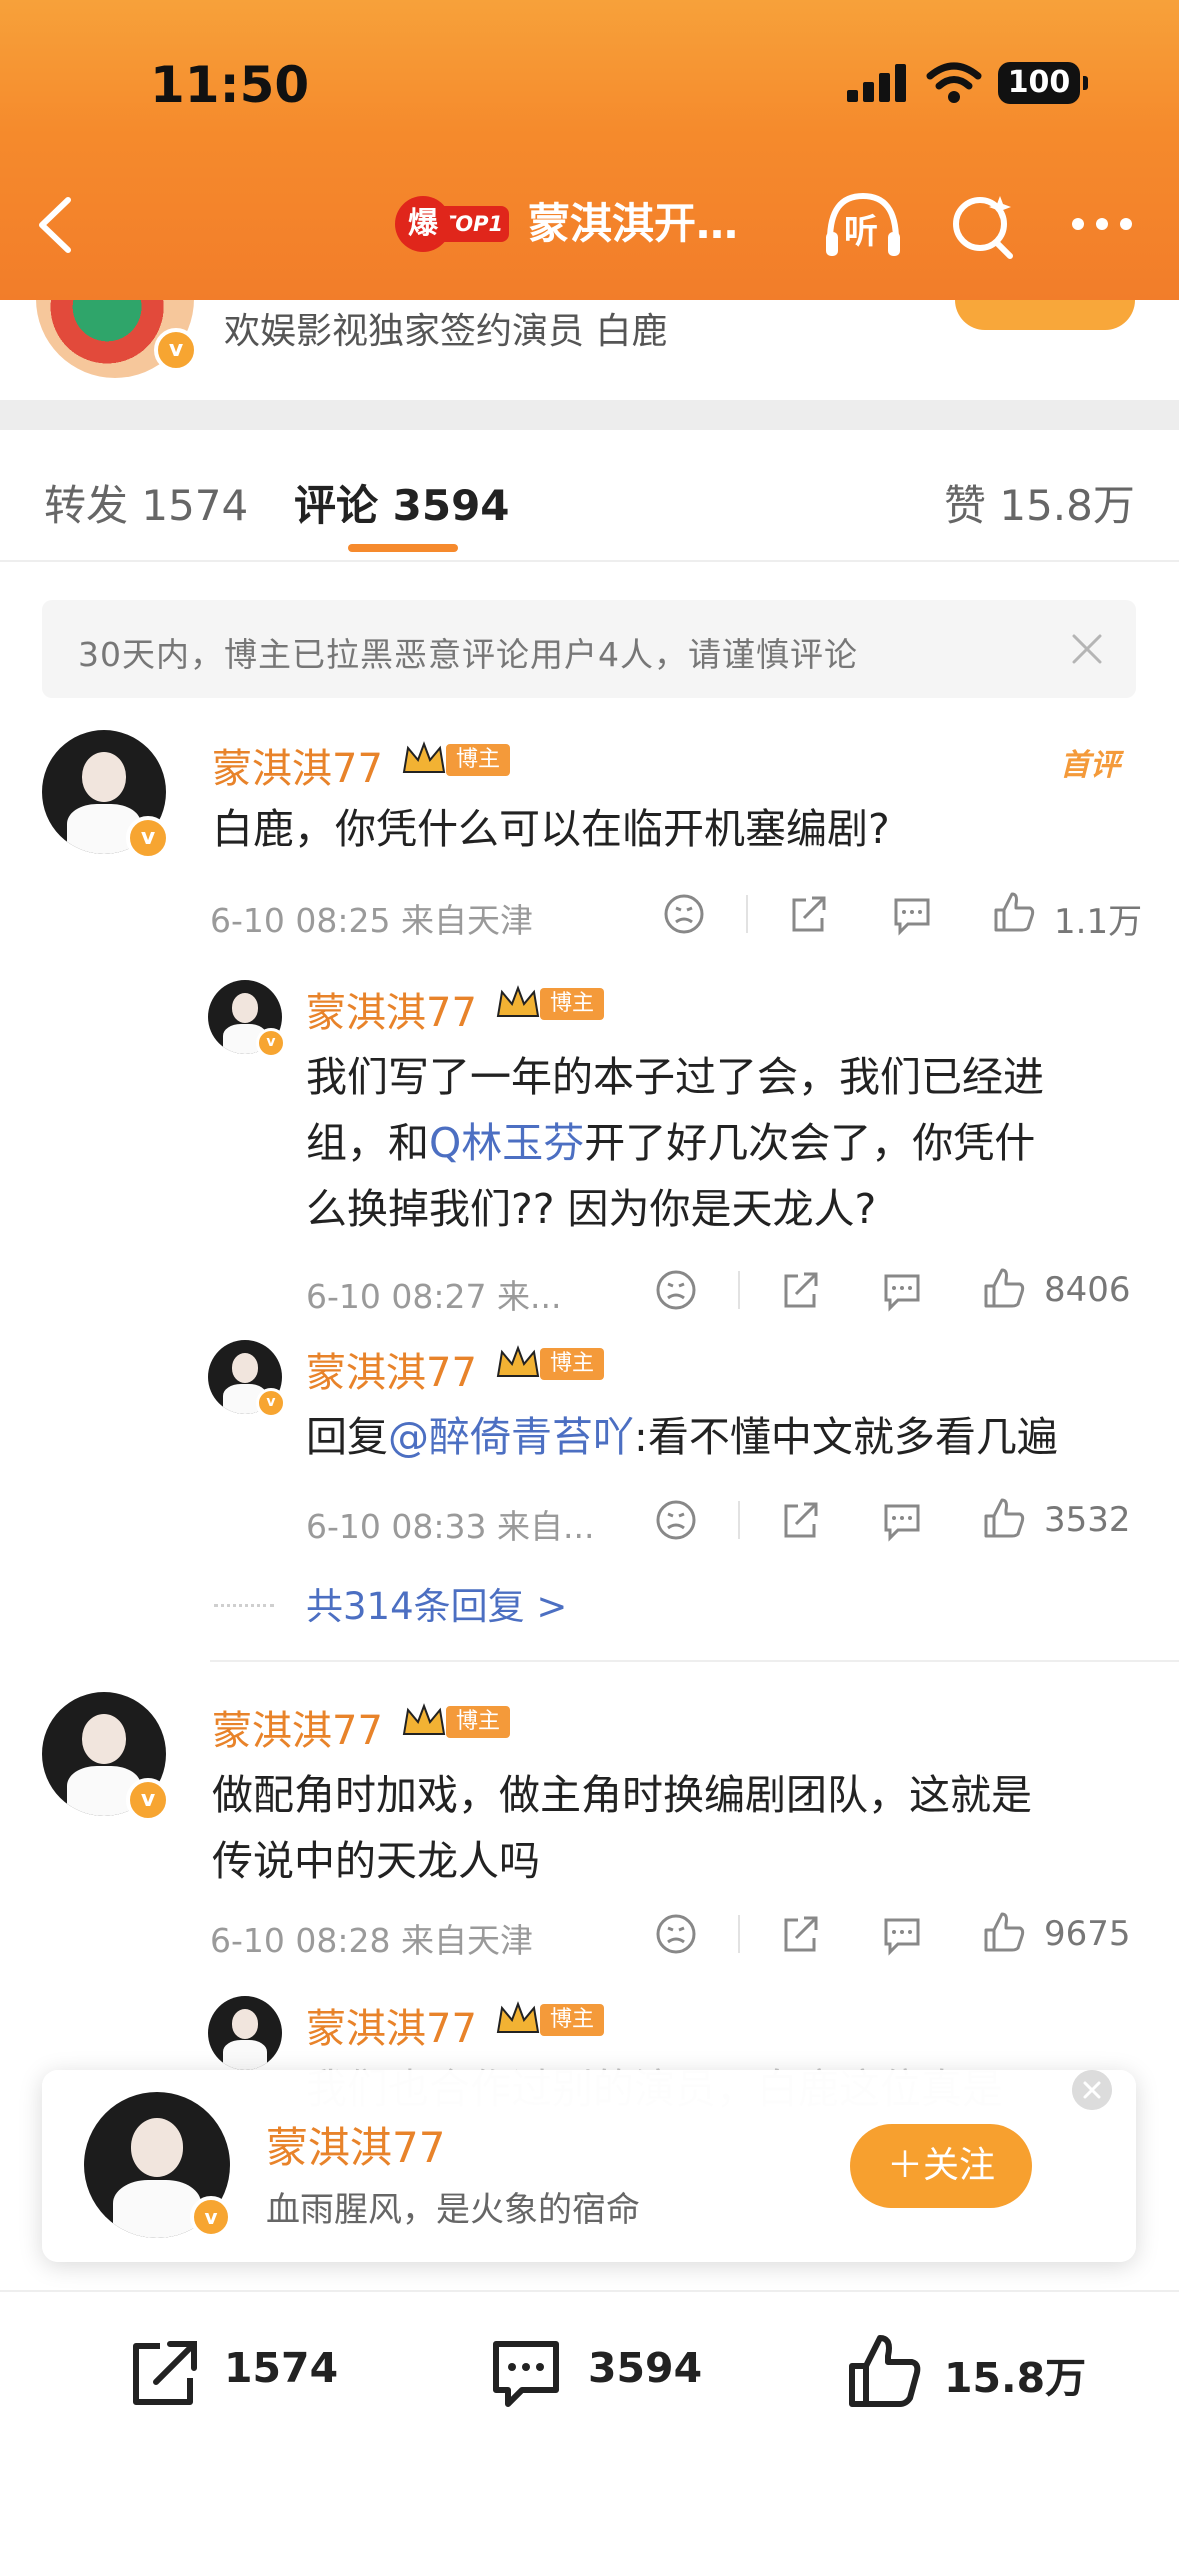  What do you see at coordinates (1015, 2374) in the screenshot?
I see `like-count-total: 15.8万` at bounding box center [1015, 2374].